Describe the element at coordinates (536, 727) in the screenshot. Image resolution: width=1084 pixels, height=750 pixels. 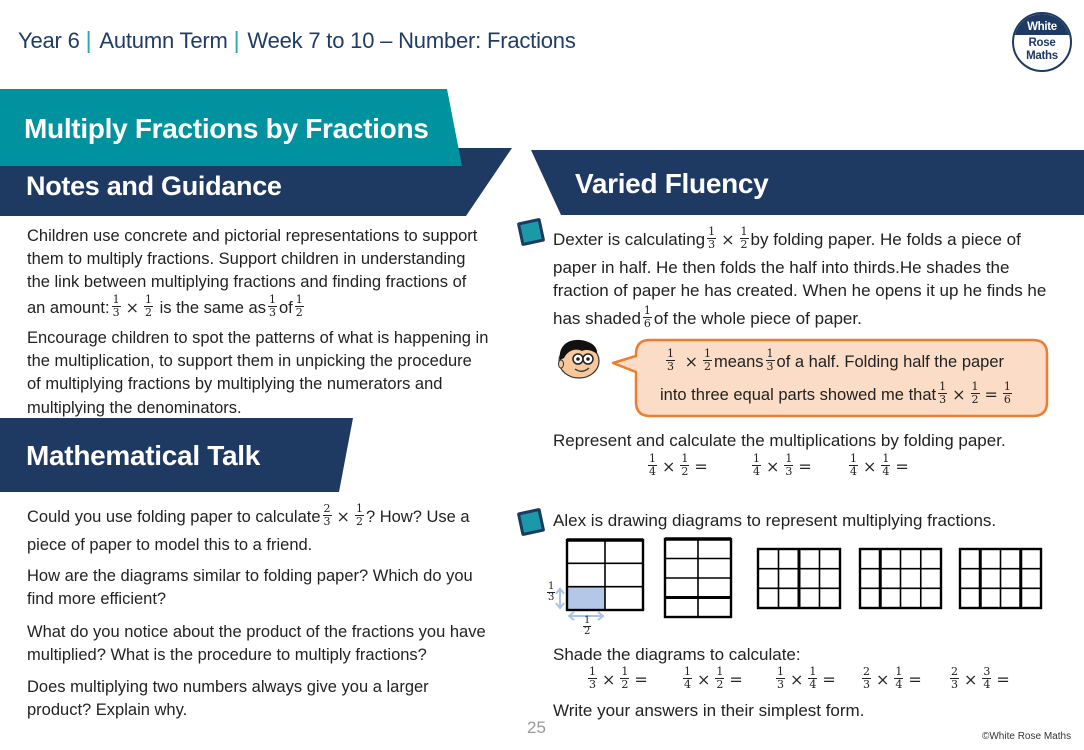
I see `page-number: 25` at that location.